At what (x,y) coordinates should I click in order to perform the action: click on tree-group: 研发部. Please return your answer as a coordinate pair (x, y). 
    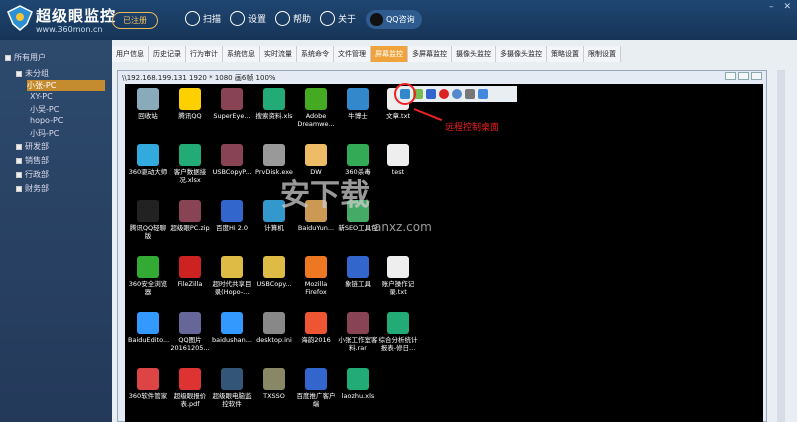
    Looking at the image, I should click on (32, 146).